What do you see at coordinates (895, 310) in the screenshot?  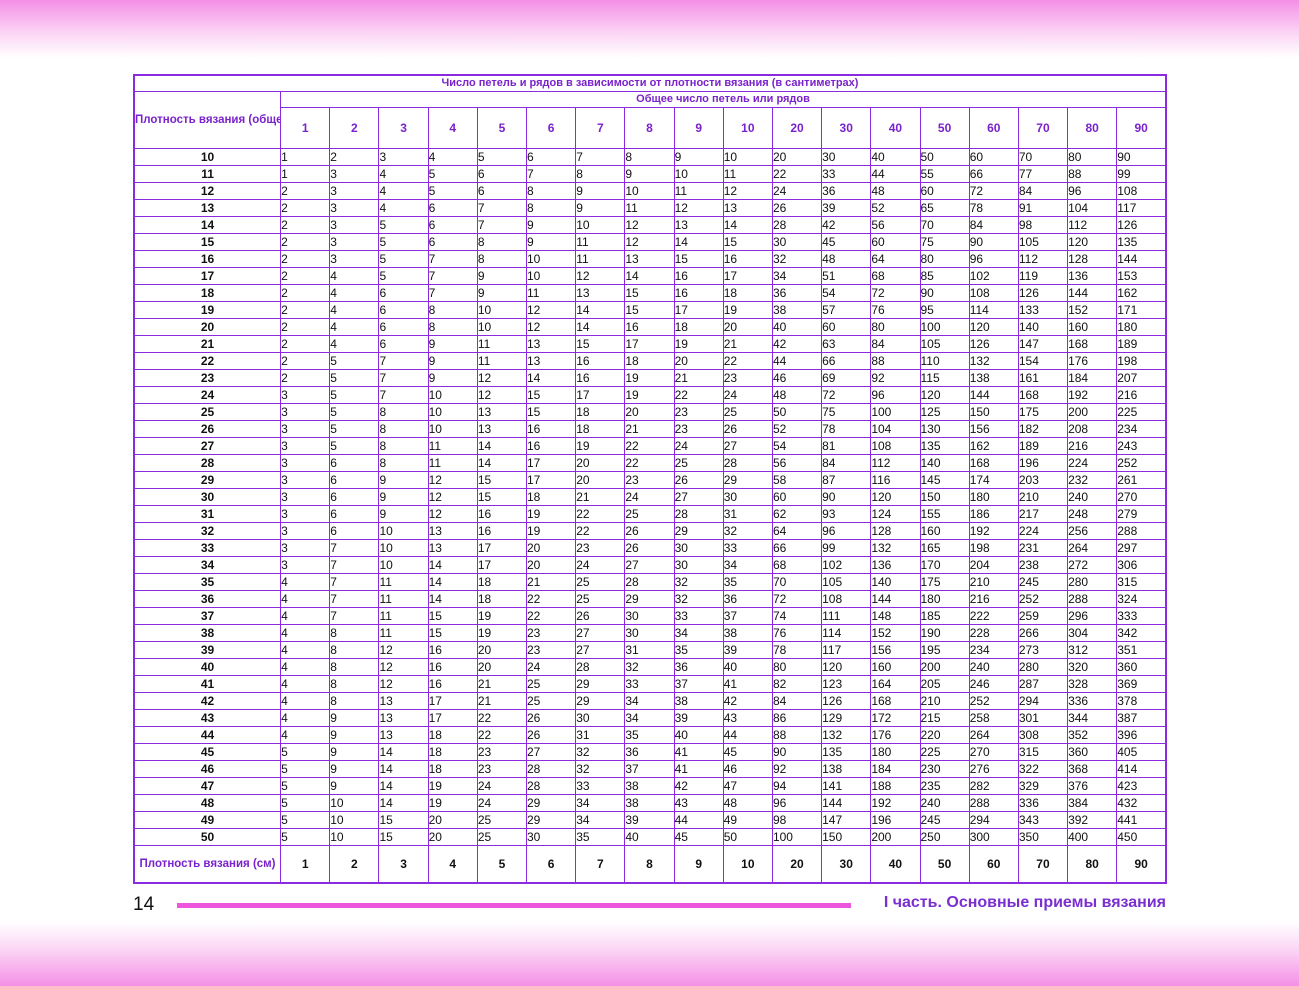 I see `table-cell: 76` at bounding box center [895, 310].